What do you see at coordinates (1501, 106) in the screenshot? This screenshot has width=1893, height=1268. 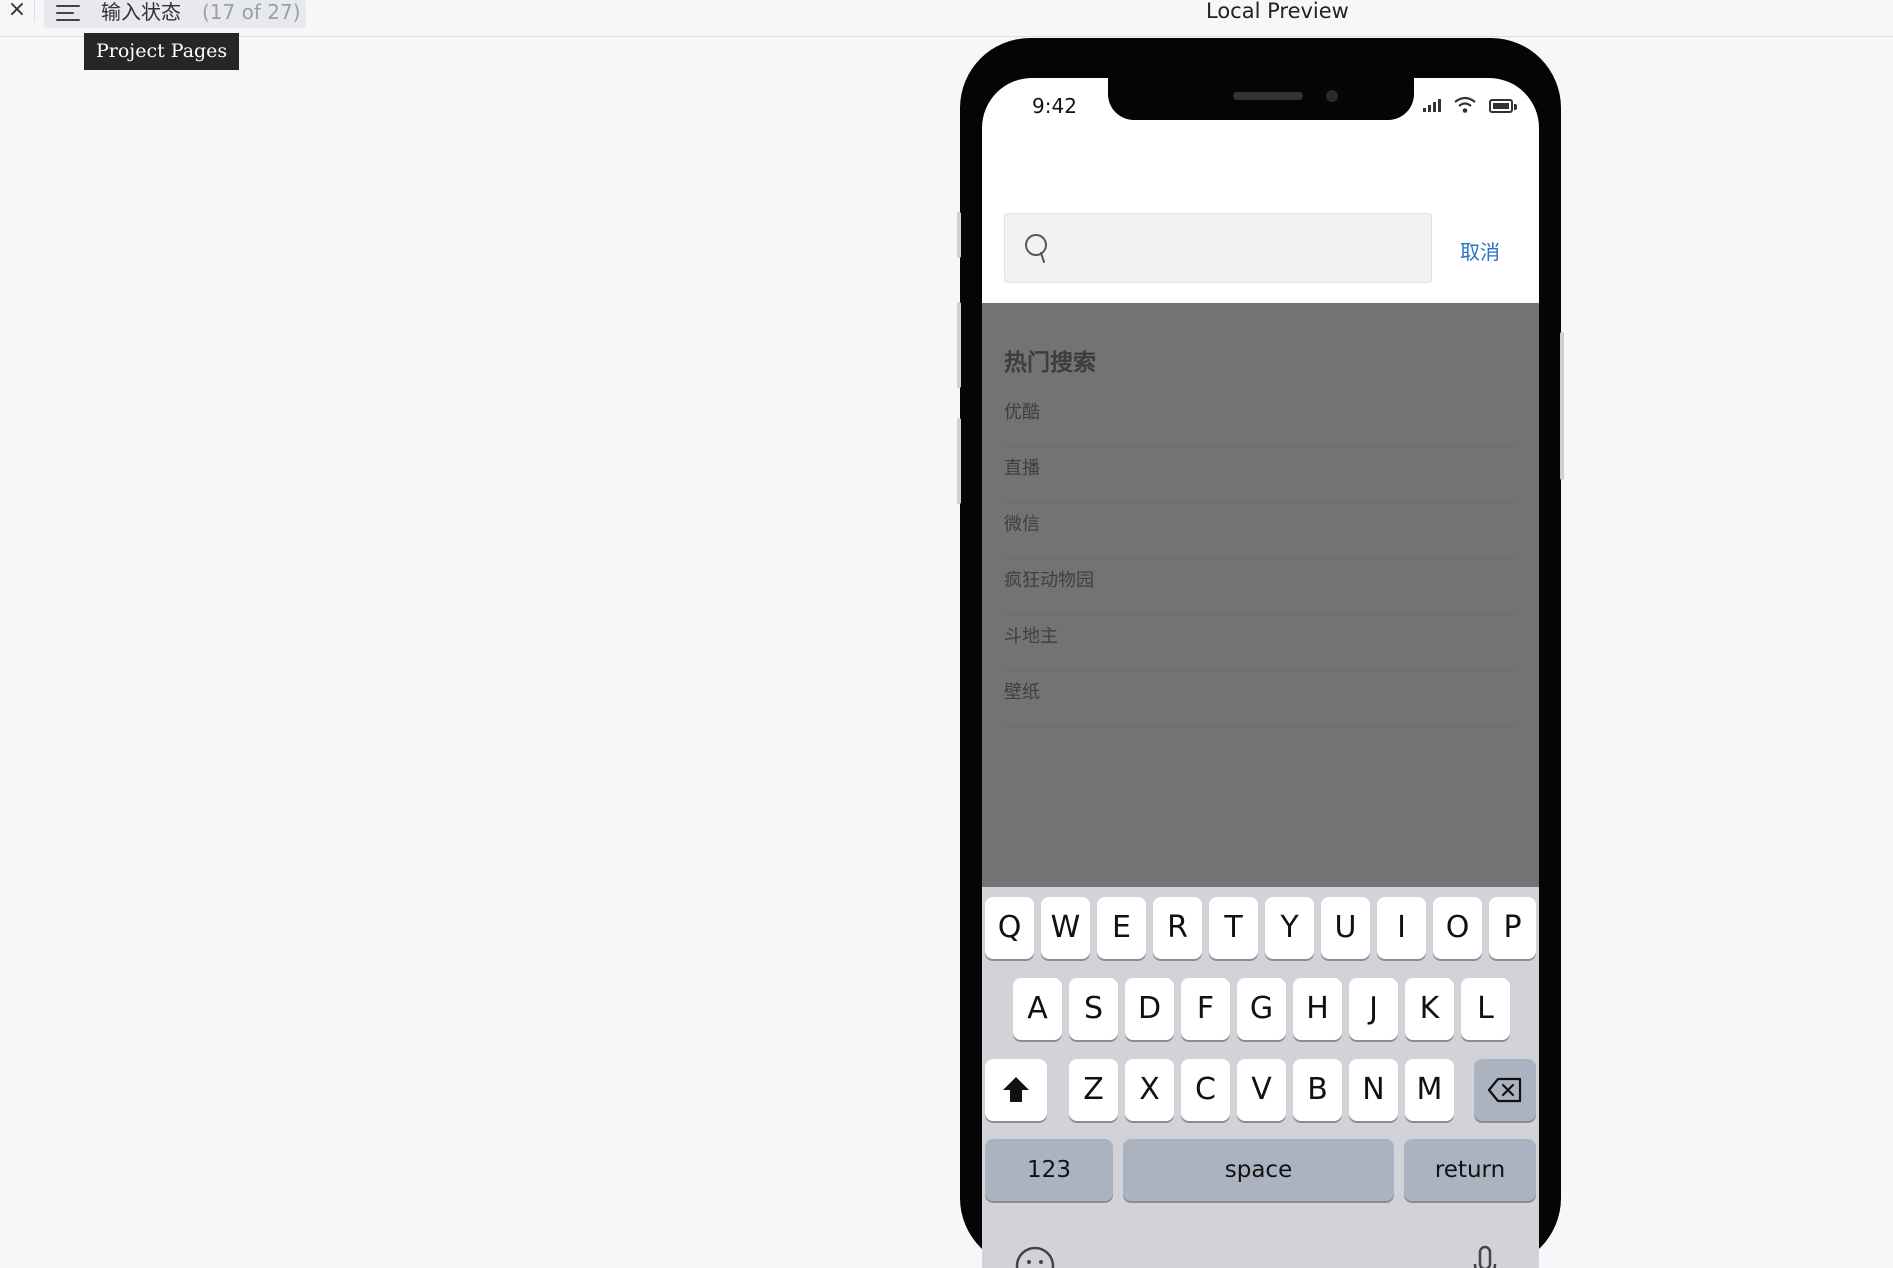 I see `battery-icon` at bounding box center [1501, 106].